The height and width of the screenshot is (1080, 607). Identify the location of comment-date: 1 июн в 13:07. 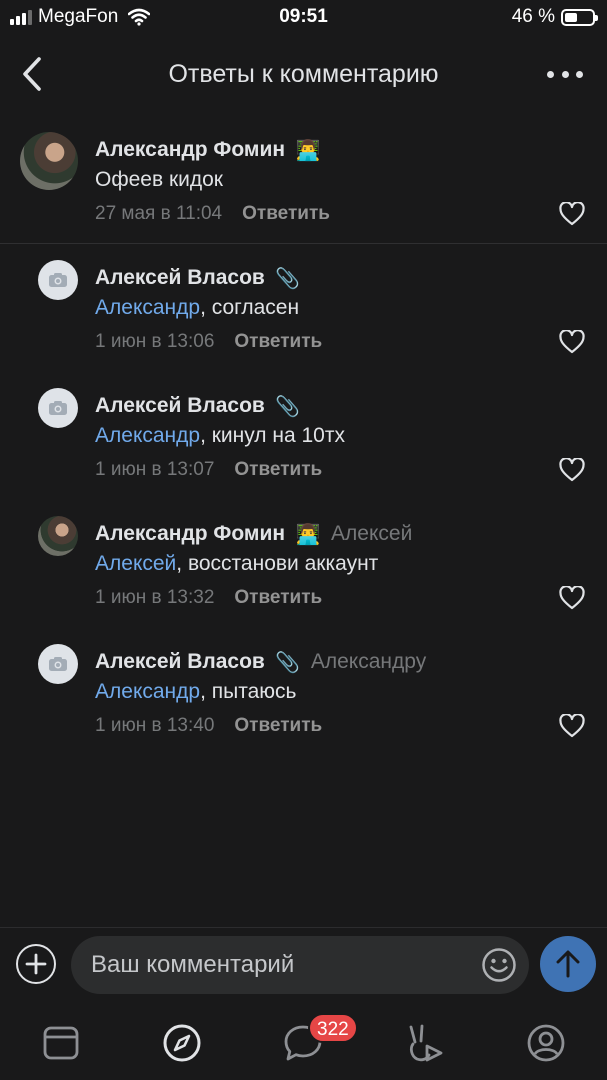
(155, 469).